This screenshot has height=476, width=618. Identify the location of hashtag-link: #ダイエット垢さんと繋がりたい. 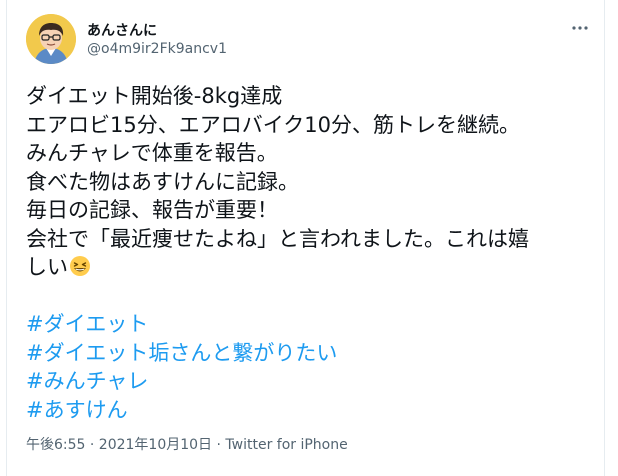
(308, 353).